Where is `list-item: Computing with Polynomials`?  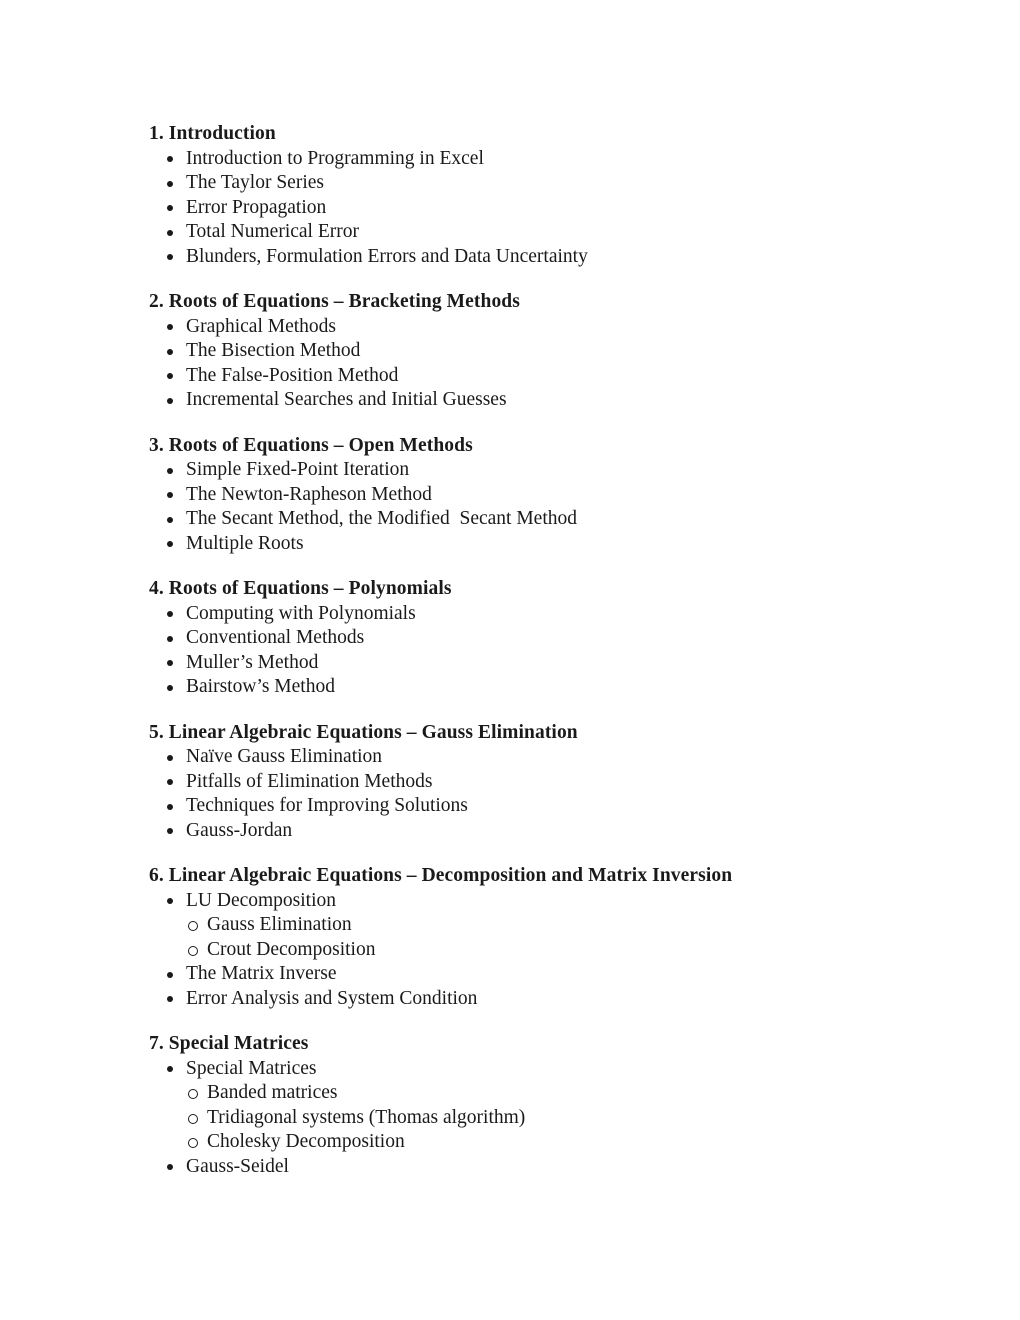 list-item: Computing with Polynomials is located at coordinates (529, 614).